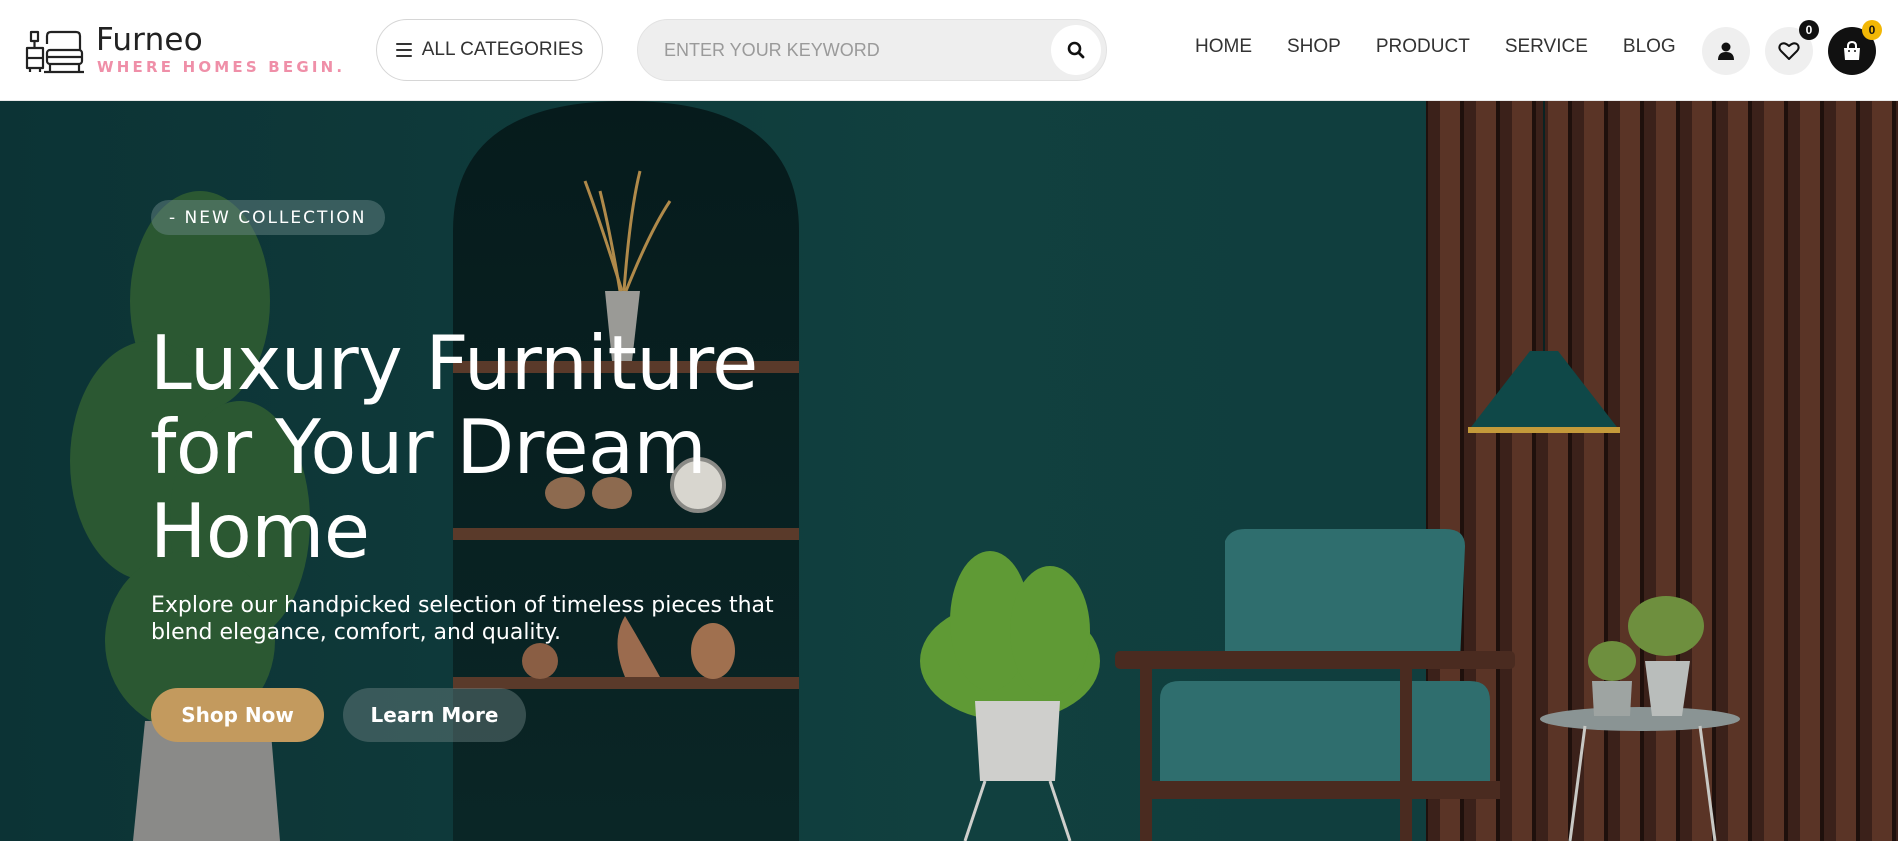  I want to click on nav-service: SERVICE, so click(1546, 47).